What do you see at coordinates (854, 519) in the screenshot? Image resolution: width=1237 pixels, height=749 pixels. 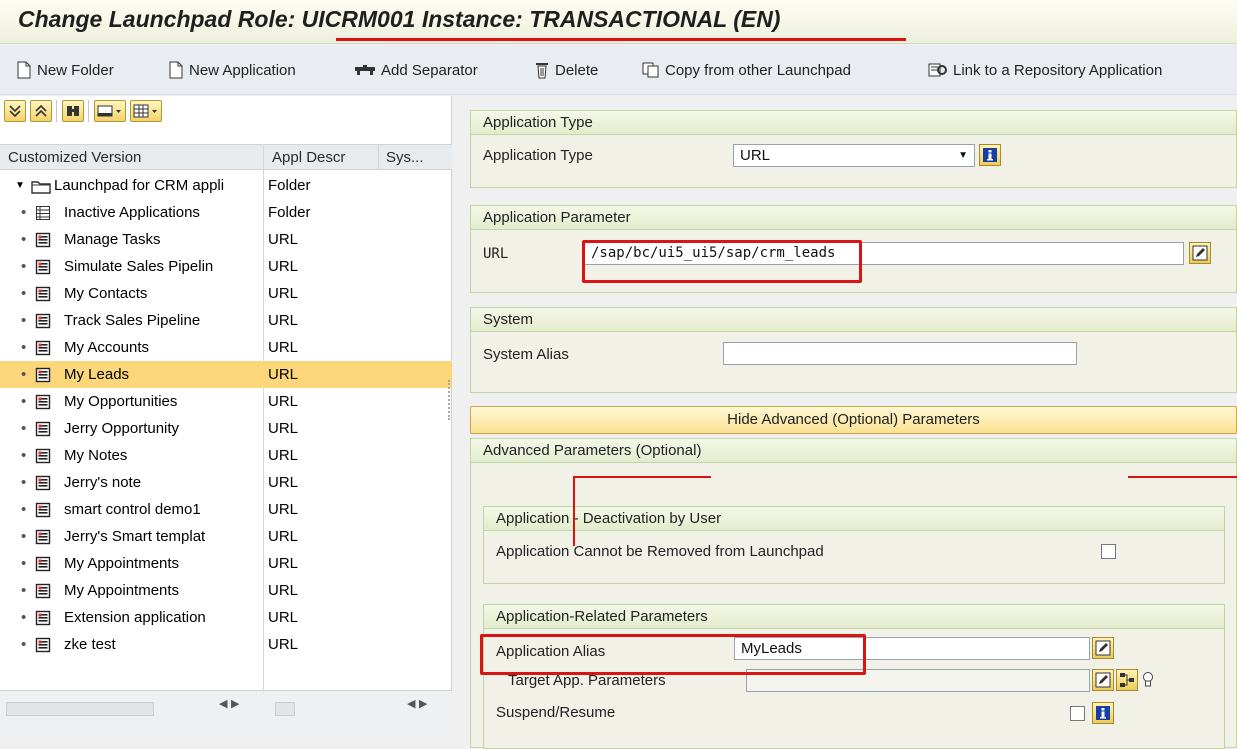 I see `deactivation-group-header: Application - Deactivation by User` at bounding box center [854, 519].